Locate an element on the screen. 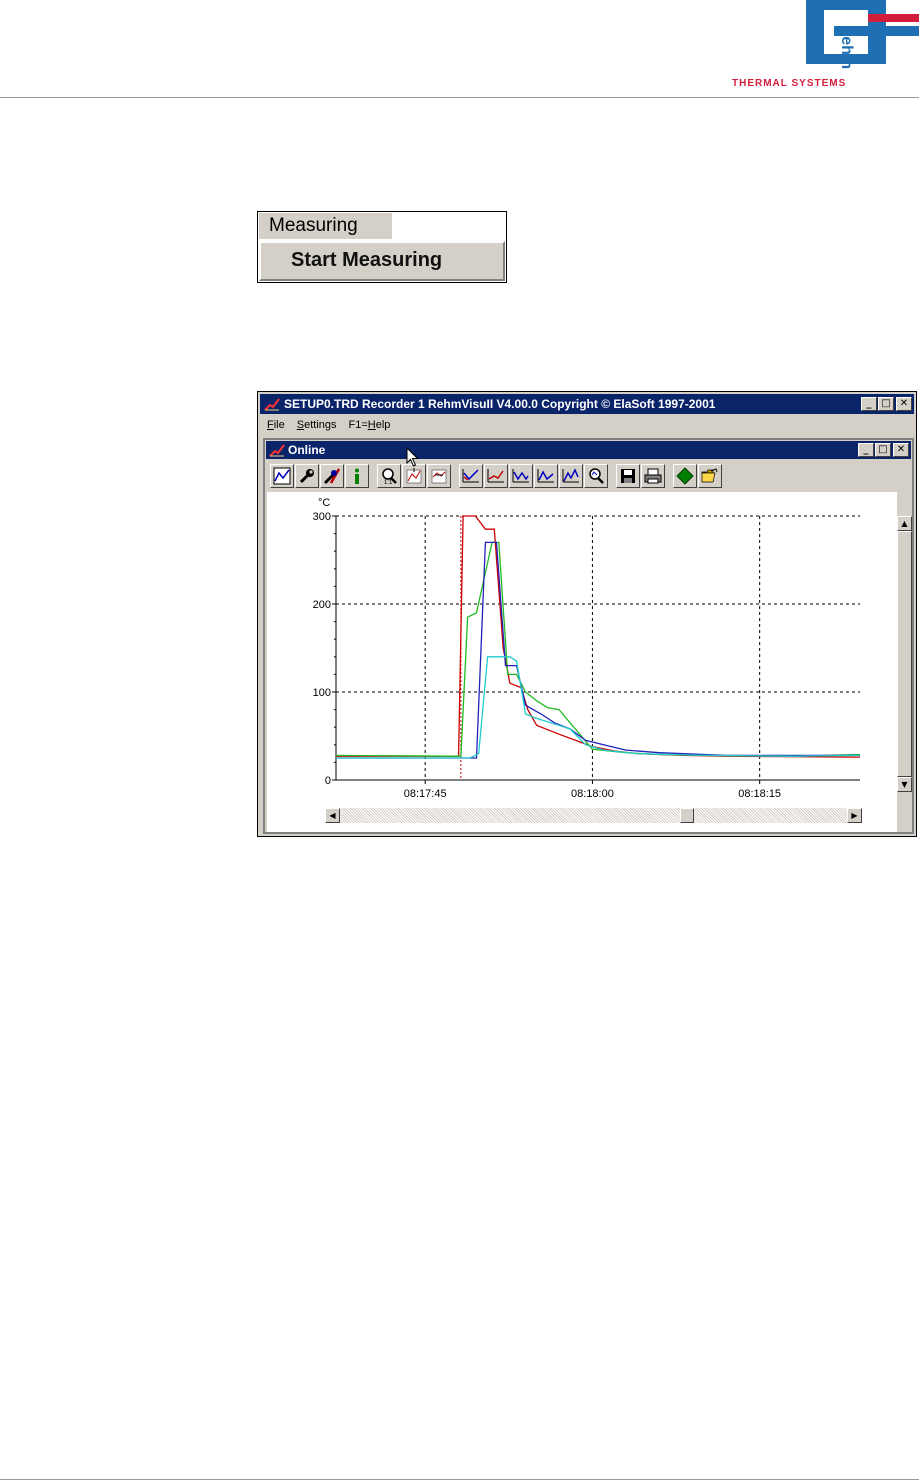  curve-4-icon is located at coordinates (545, 476).